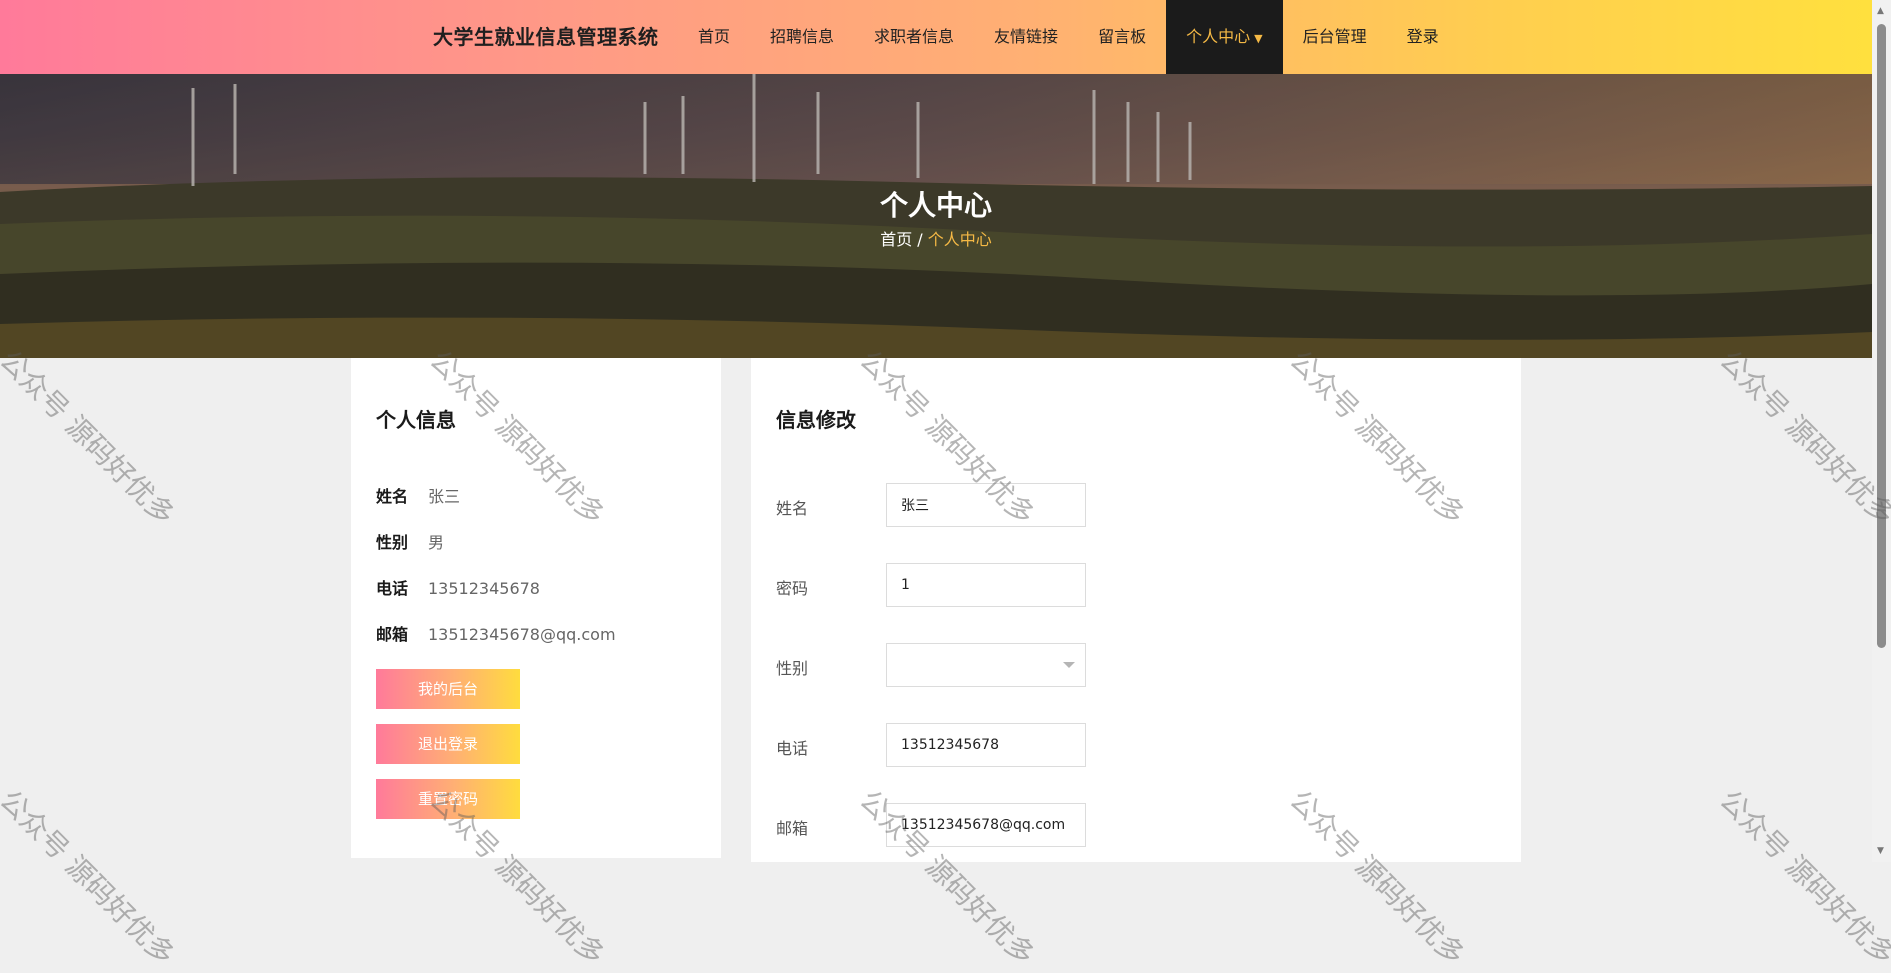  Describe the element at coordinates (714, 37) in the screenshot. I see `nav-item-home: 首页` at that location.